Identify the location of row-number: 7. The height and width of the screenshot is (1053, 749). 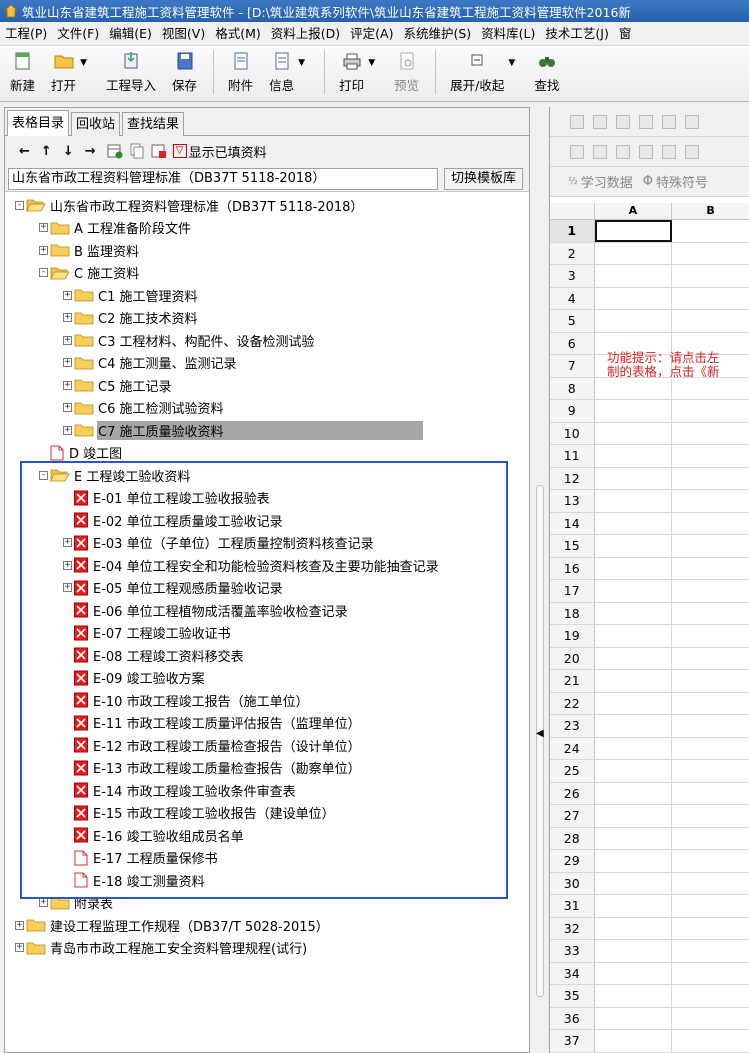
(572, 366).